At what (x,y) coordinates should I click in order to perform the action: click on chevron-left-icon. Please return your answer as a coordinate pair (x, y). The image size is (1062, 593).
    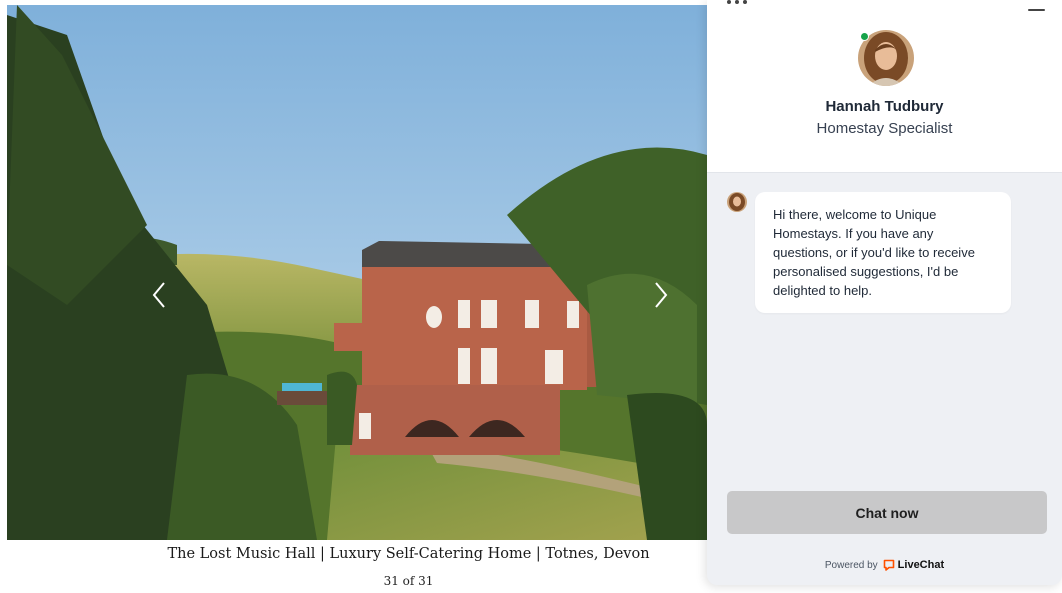
    Looking at the image, I should click on (158, 295).